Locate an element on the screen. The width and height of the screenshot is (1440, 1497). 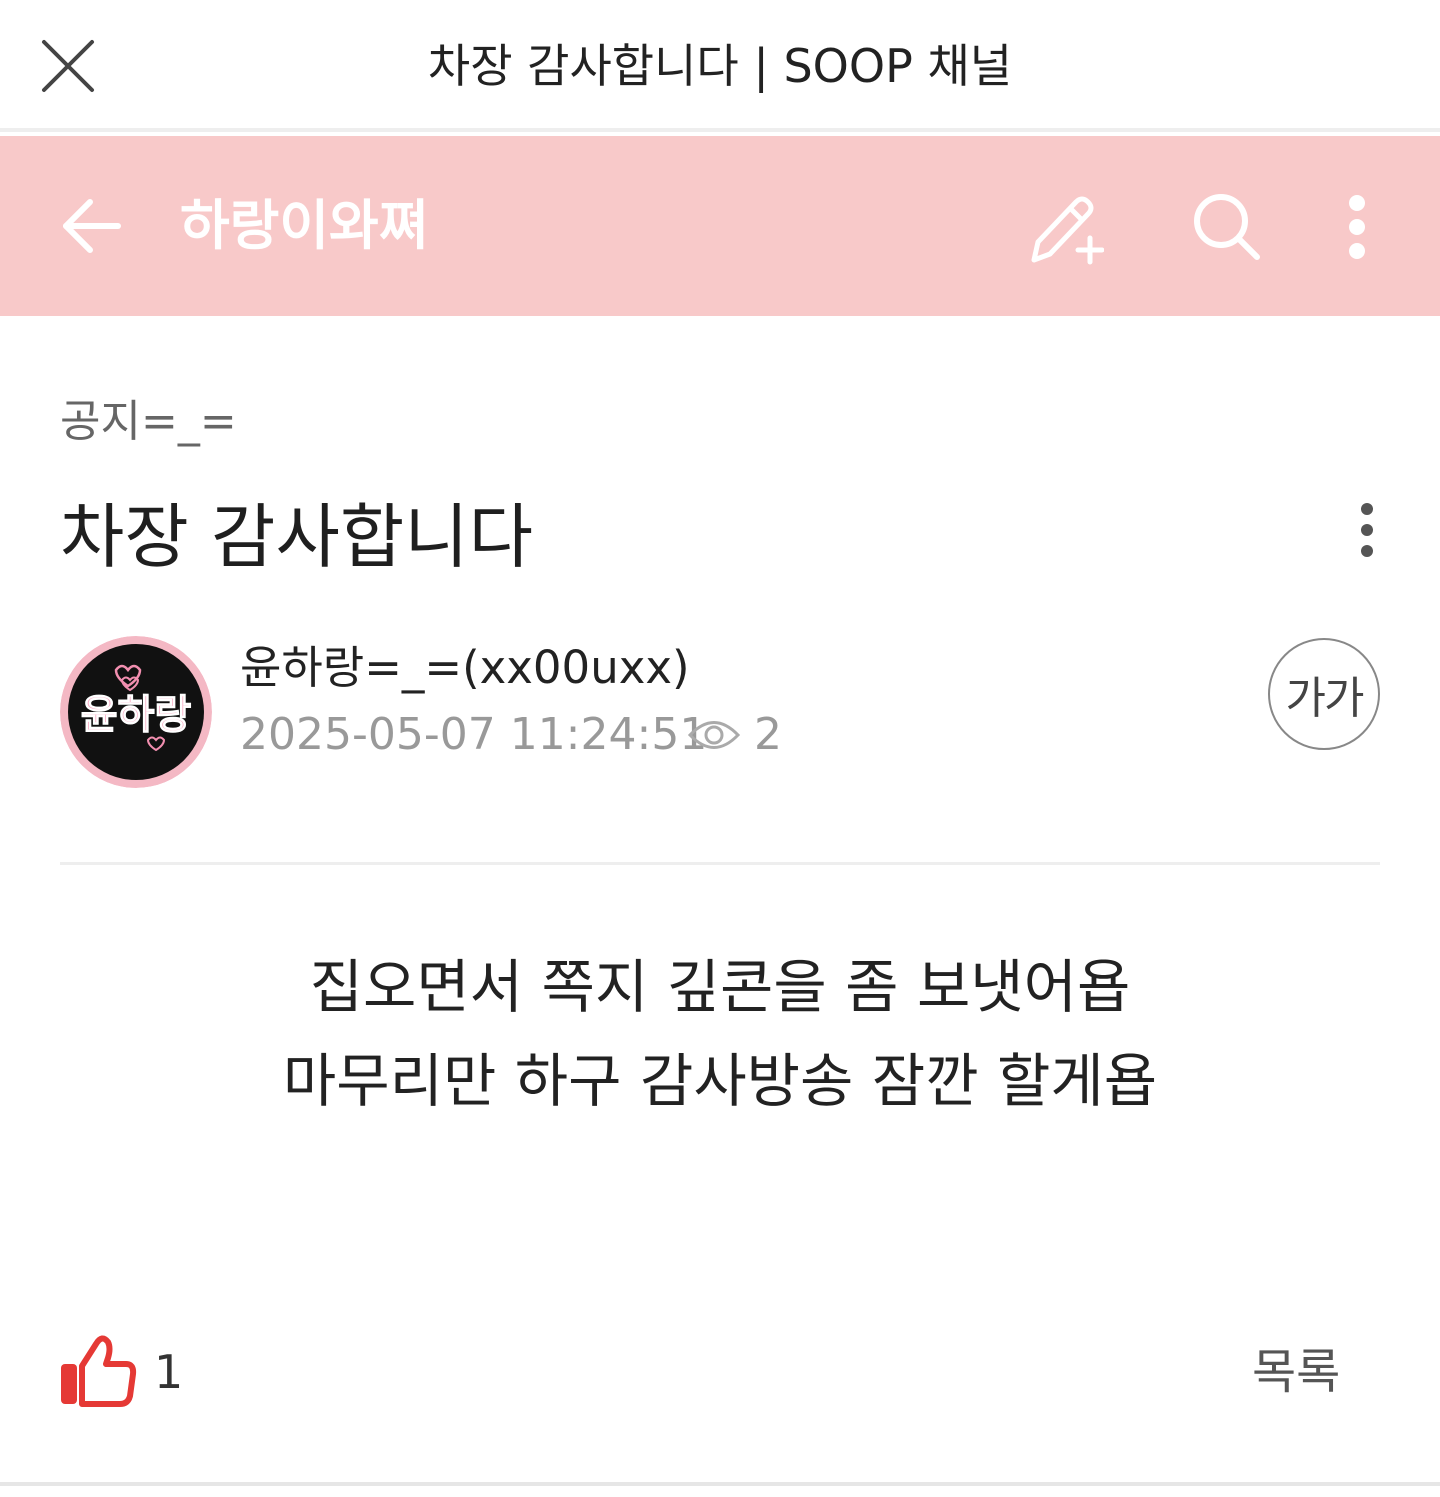
avatar-label: 윤하랑 is located at coordinates (136, 715).